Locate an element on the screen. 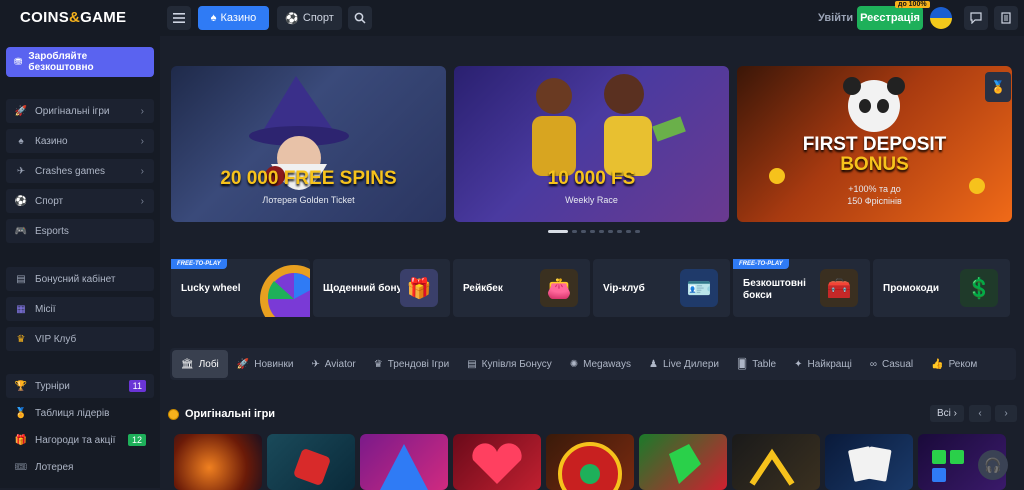 The width and height of the screenshot is (1024, 490). sport-tab: ⚽ Спорт is located at coordinates (309, 18).